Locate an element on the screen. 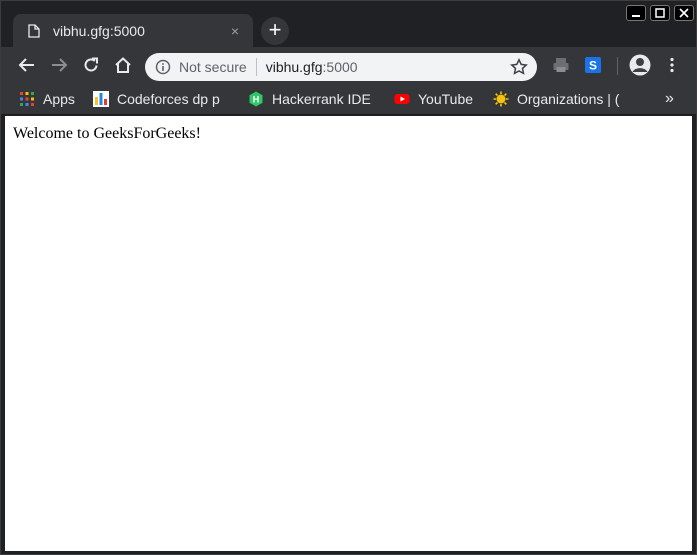 The width and height of the screenshot is (697, 555). hackerrank-icon: H is located at coordinates (256, 99).